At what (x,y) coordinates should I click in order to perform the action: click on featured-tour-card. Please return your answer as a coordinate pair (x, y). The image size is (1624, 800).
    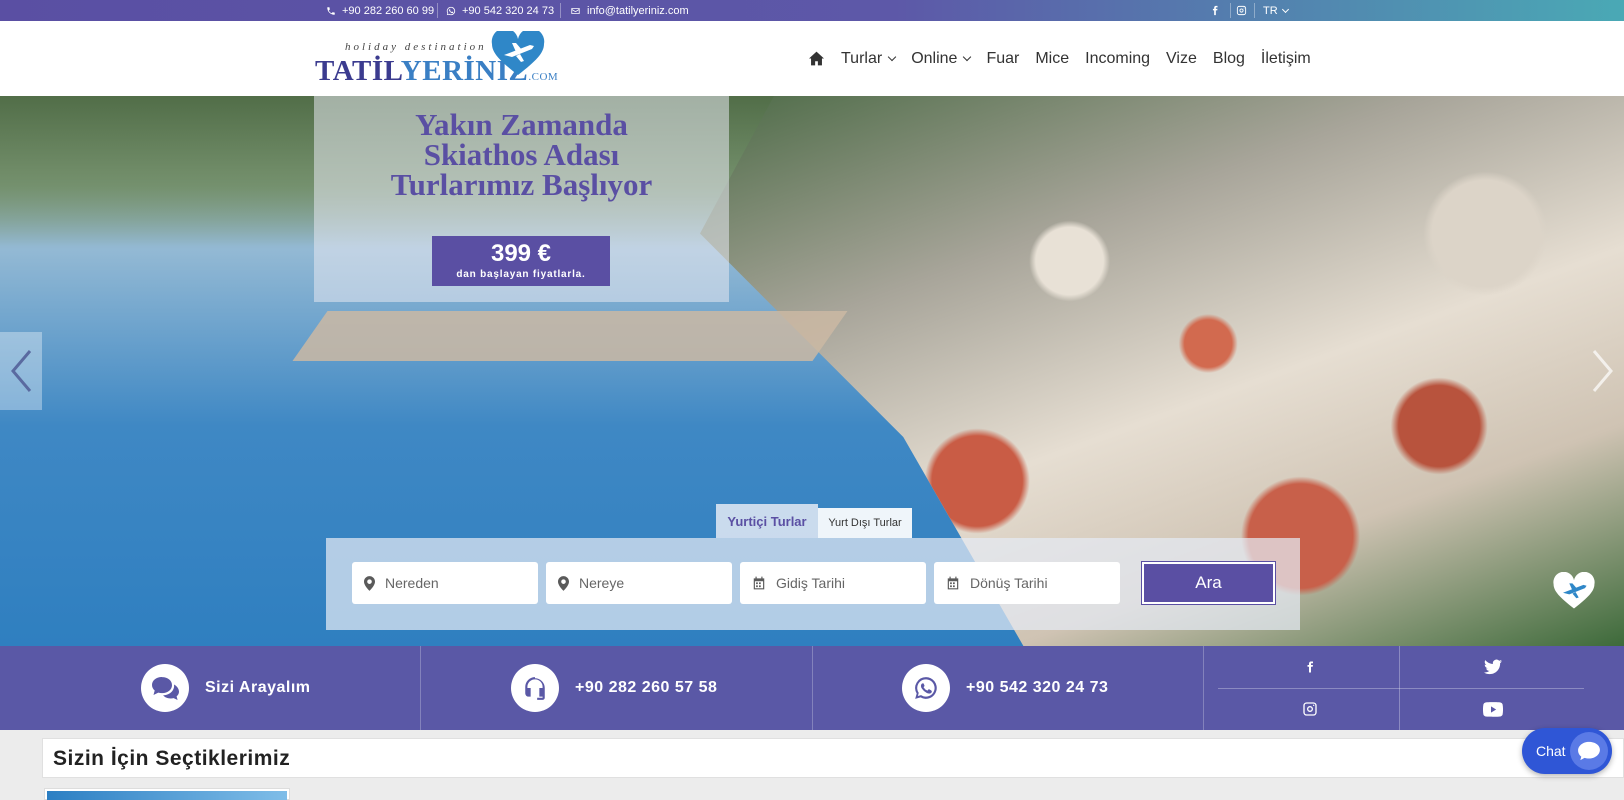
    Looking at the image, I should click on (167, 794).